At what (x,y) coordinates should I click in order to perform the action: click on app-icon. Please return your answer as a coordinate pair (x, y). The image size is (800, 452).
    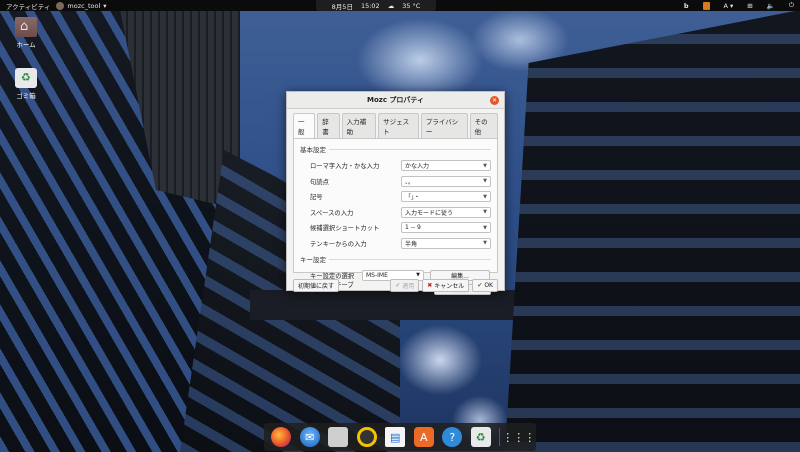
    Looking at the image, I should click on (60, 5).